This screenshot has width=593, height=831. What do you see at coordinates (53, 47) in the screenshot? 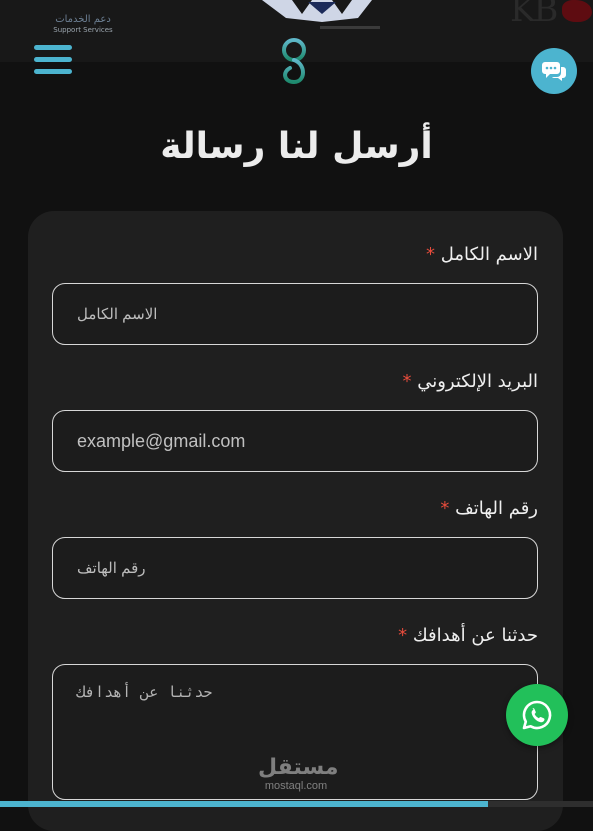
I see `hamburger-icon` at bounding box center [53, 47].